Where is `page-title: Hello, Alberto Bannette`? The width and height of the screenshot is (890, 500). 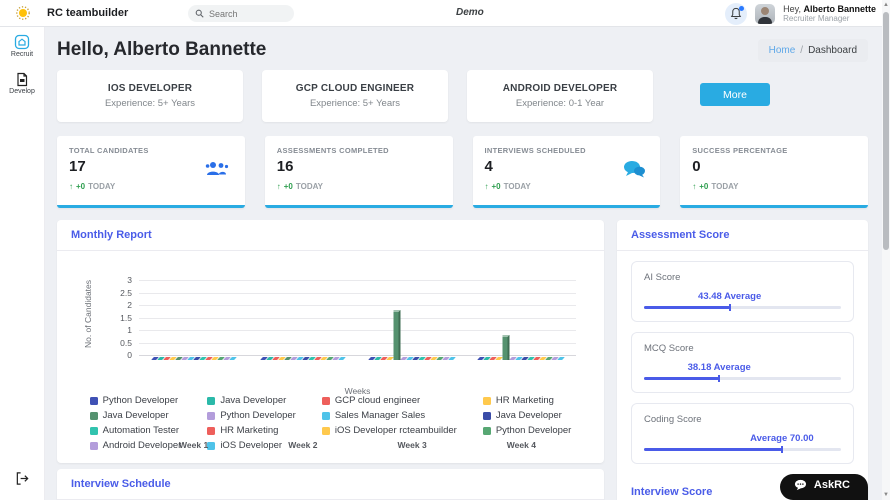
page-title: Hello, Alberto Bannette is located at coordinates (162, 49).